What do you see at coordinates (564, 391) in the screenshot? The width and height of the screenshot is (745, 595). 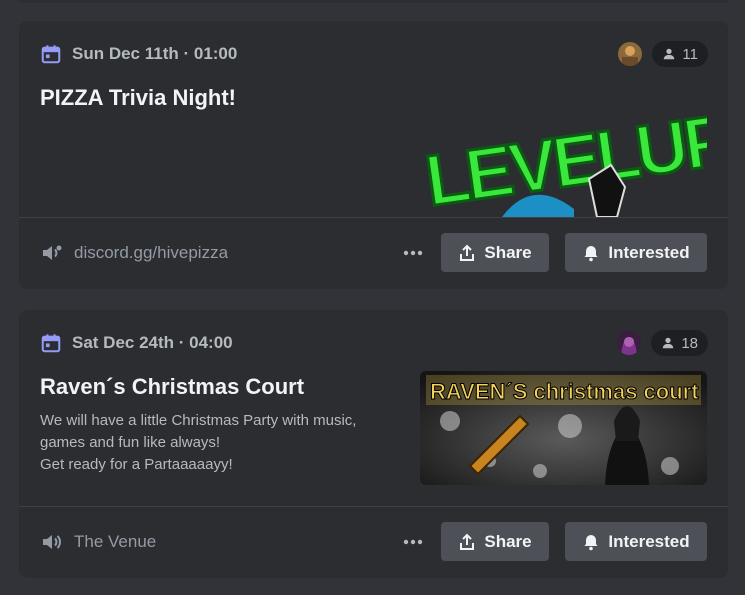 I see `banner-title-text: RAVEN´S christmas court` at bounding box center [564, 391].